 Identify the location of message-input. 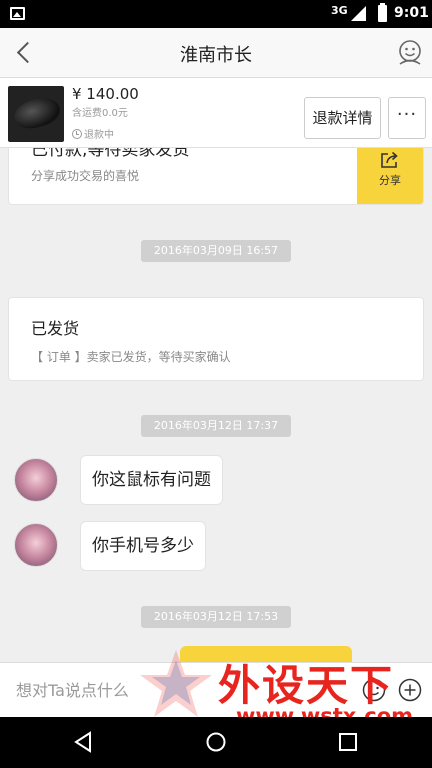
(181, 690).